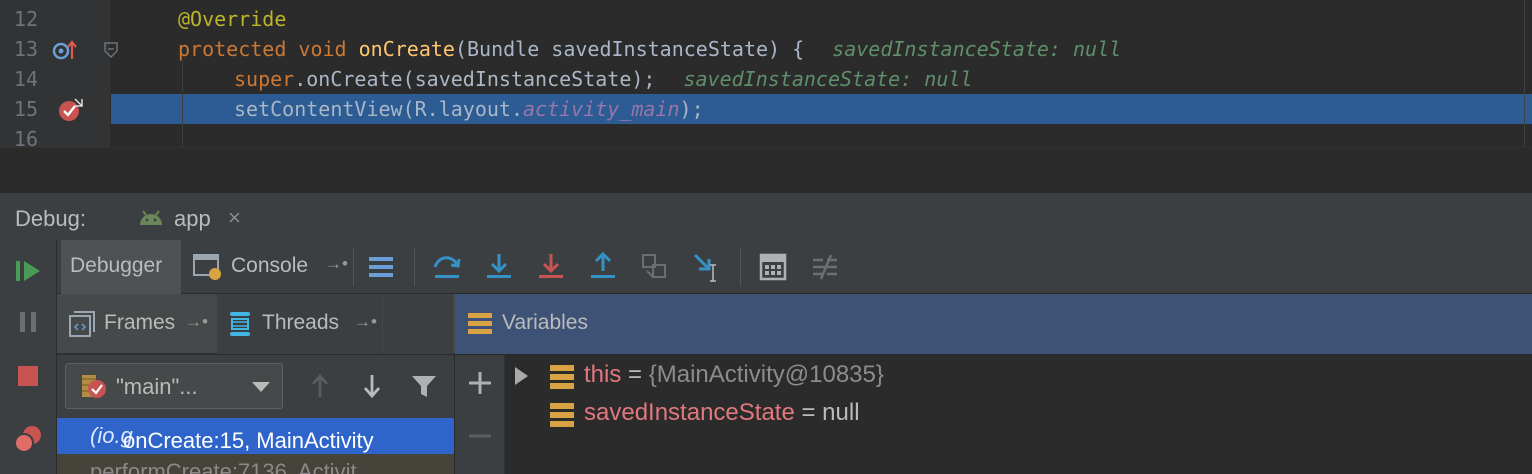  What do you see at coordinates (208, 269) in the screenshot?
I see `console-icon` at bounding box center [208, 269].